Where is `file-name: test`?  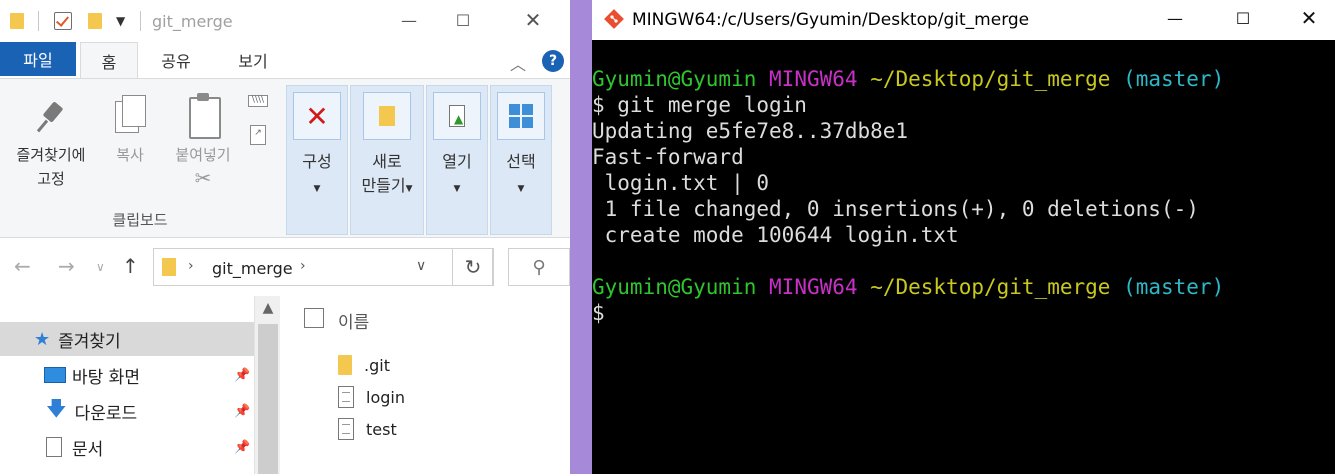 file-name: test is located at coordinates (381, 429).